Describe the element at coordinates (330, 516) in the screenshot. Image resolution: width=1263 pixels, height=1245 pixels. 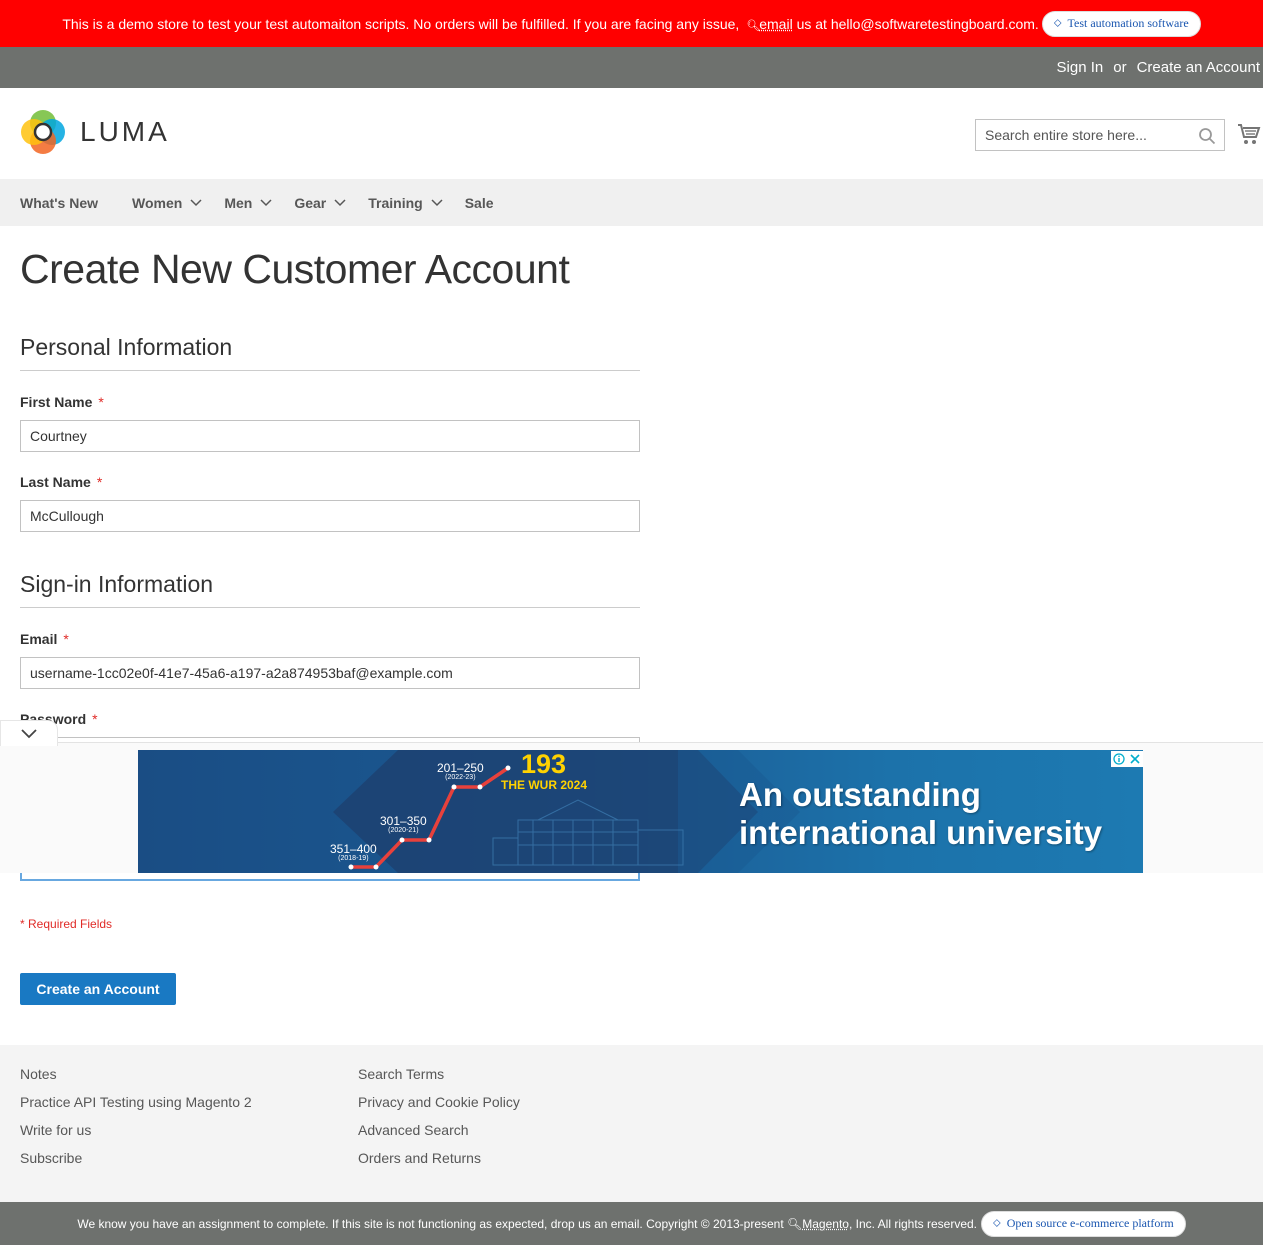
I see `last-name-field: McCullough` at that location.